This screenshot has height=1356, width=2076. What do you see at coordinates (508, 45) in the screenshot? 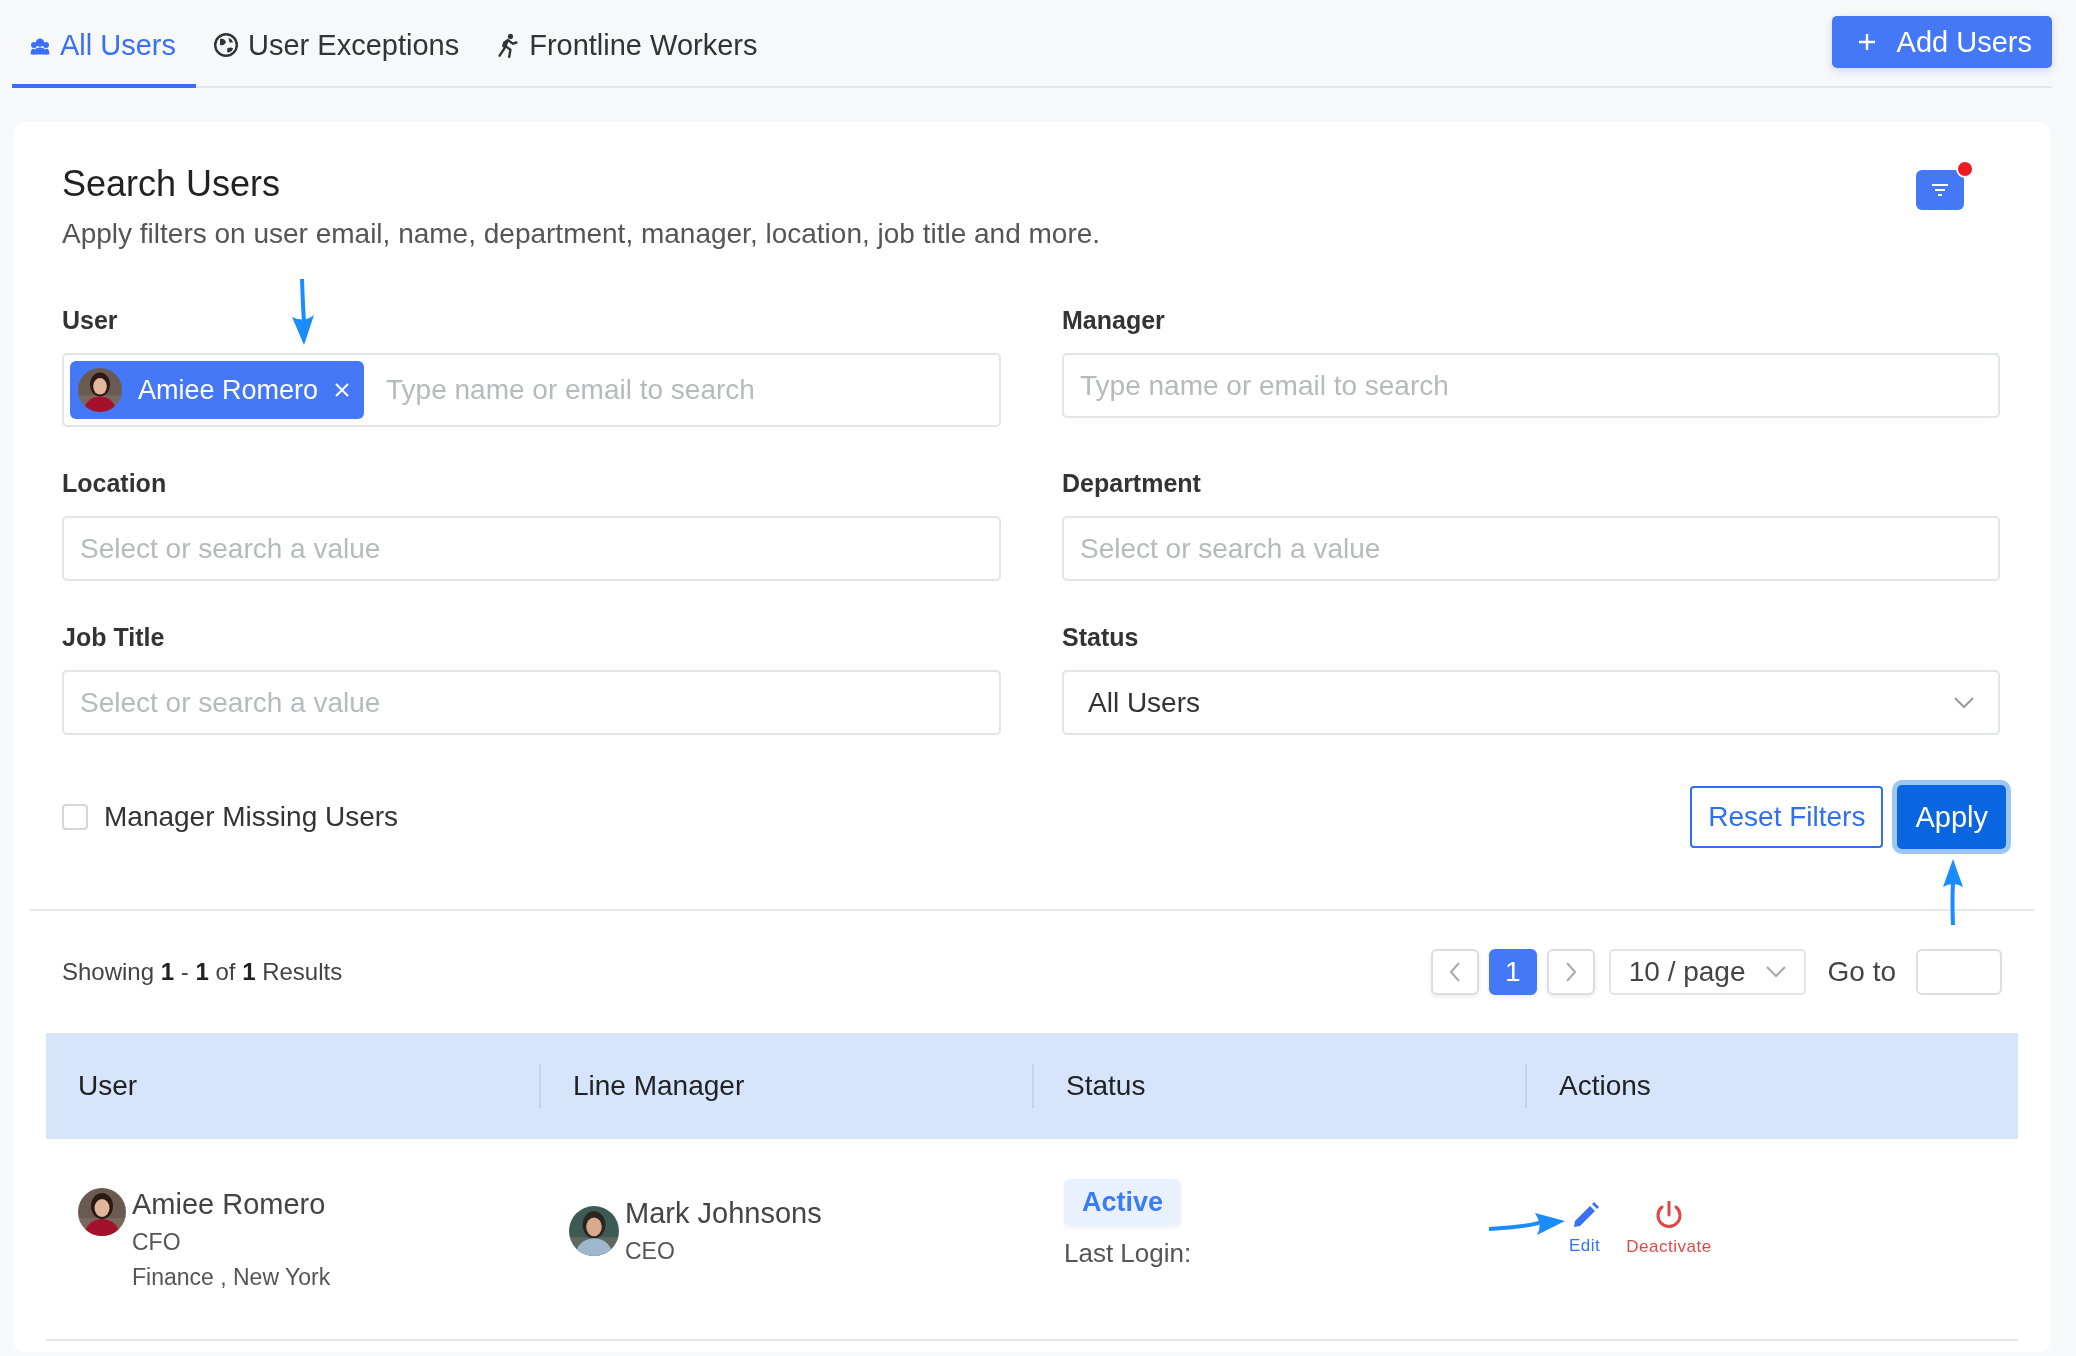
I see `running-person-icon` at bounding box center [508, 45].